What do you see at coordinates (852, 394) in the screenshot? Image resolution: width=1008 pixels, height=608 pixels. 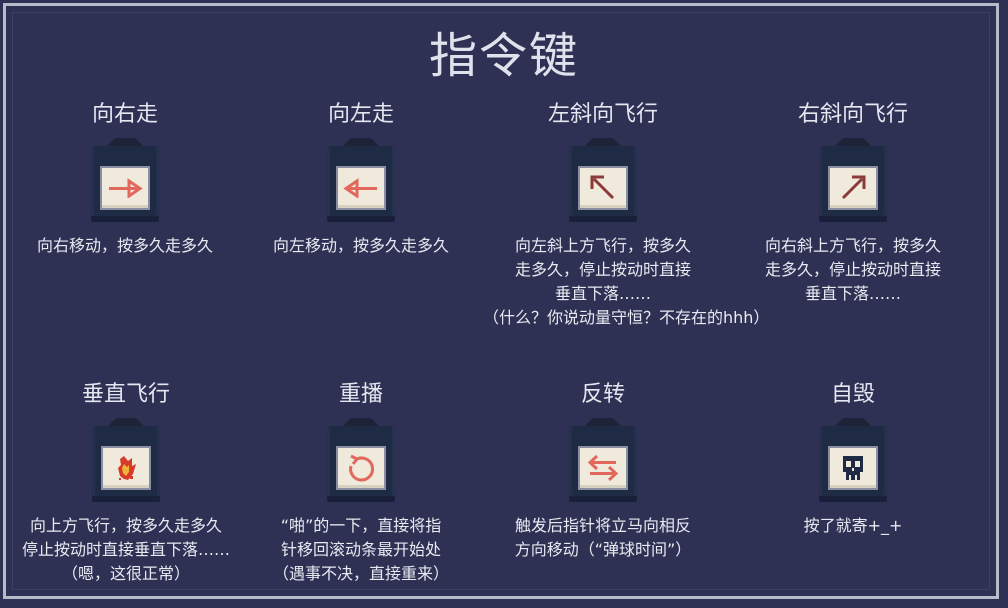 I see `command-name: 自毁` at bounding box center [852, 394].